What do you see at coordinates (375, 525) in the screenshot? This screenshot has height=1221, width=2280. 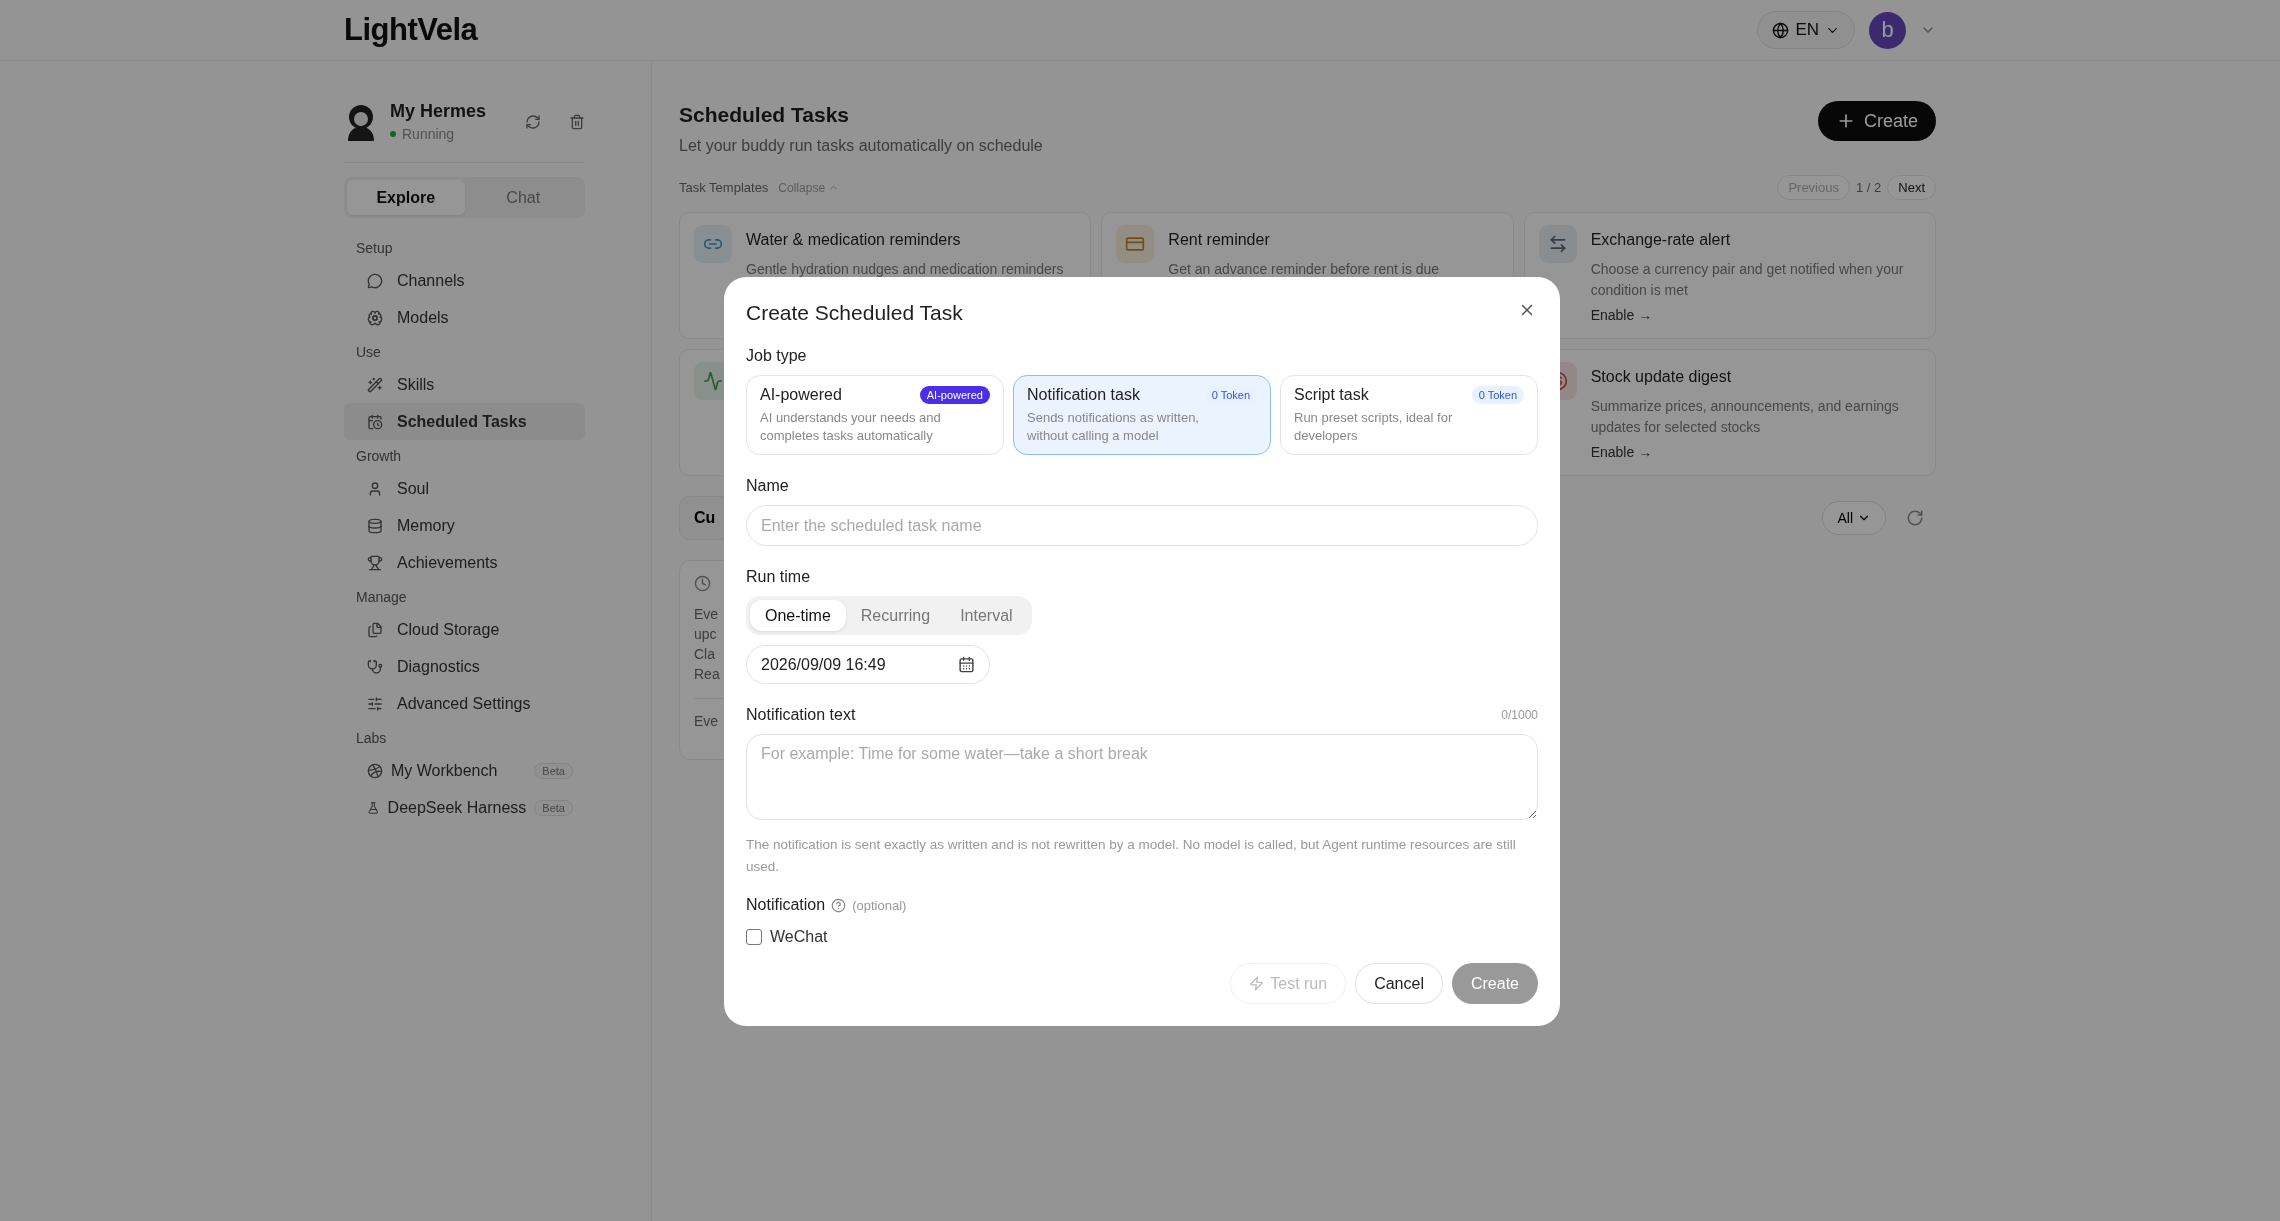 I see `database-icon` at bounding box center [375, 525].